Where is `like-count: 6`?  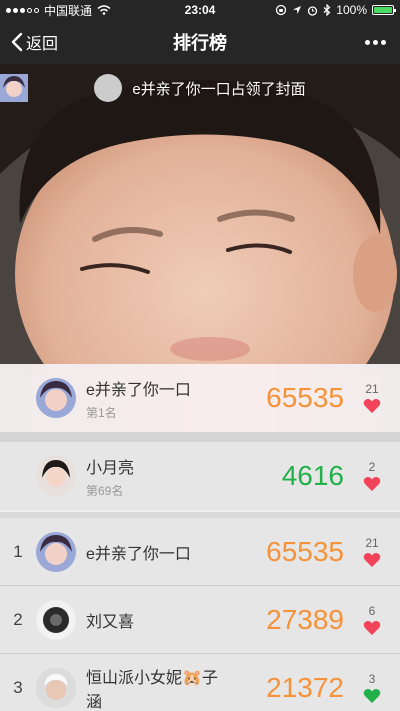
like-count: 6 is located at coordinates (372, 610).